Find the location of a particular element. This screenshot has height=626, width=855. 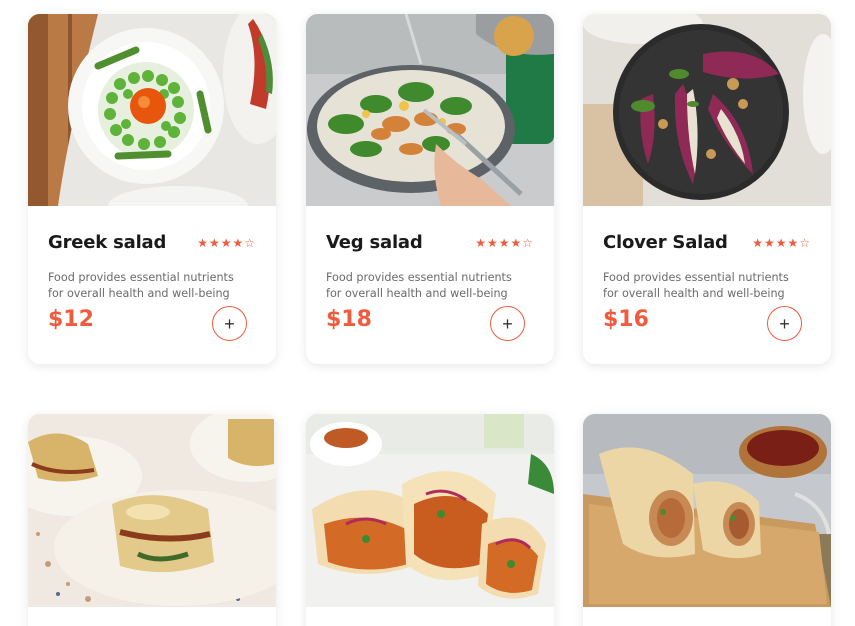

product-price: $12 is located at coordinates (71, 319).